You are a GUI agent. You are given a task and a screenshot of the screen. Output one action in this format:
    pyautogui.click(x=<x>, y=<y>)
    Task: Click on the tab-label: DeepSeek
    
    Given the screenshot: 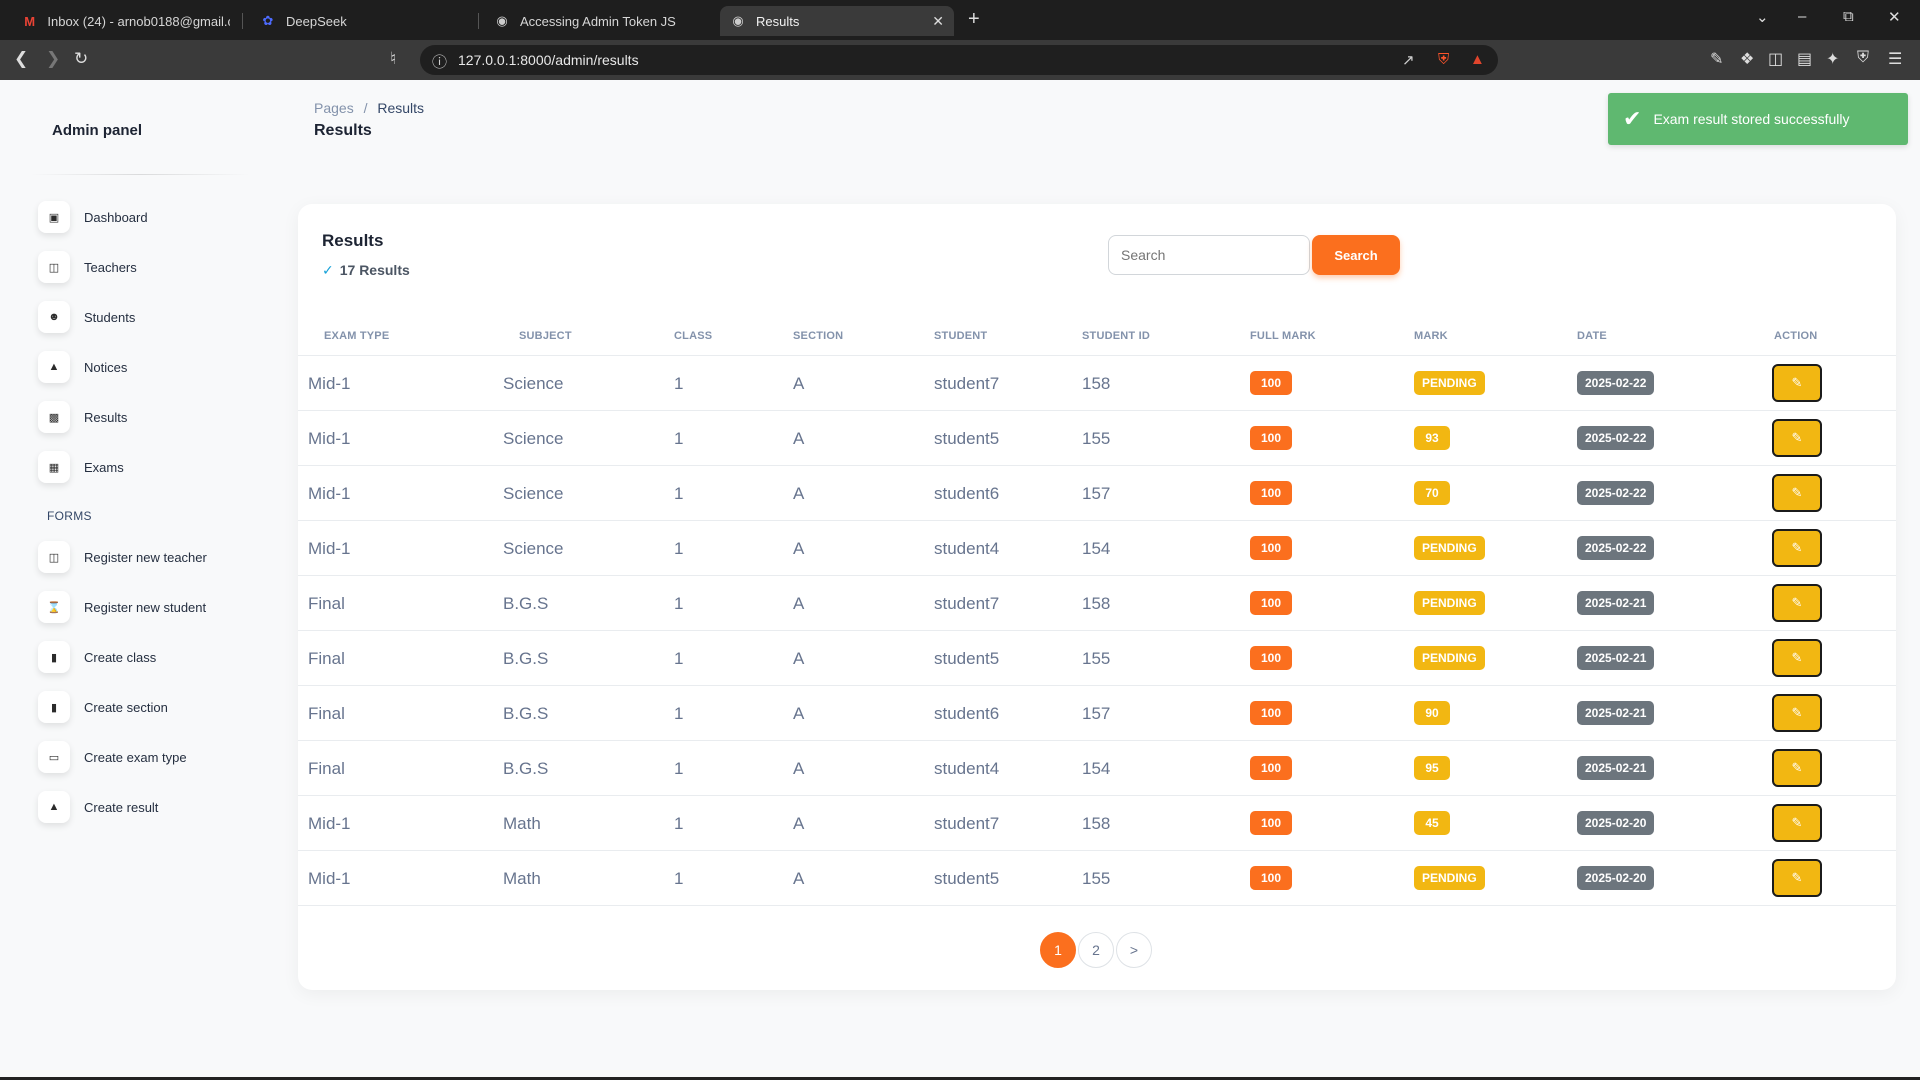 What is the action you would take?
    pyautogui.click(x=316, y=21)
    